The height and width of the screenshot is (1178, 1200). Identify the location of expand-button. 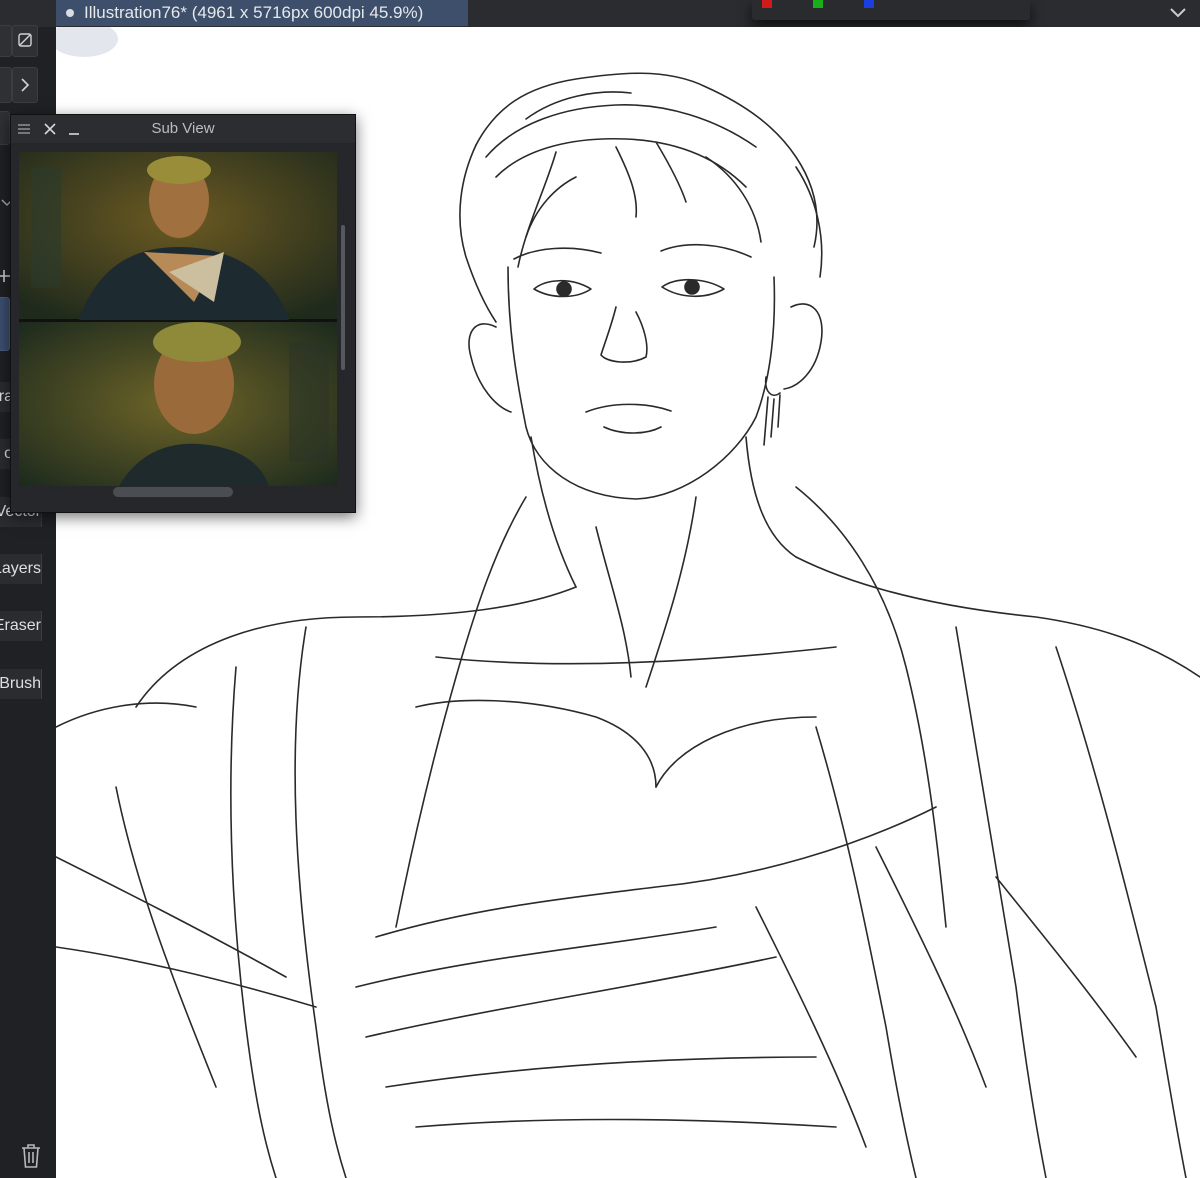
(25, 85).